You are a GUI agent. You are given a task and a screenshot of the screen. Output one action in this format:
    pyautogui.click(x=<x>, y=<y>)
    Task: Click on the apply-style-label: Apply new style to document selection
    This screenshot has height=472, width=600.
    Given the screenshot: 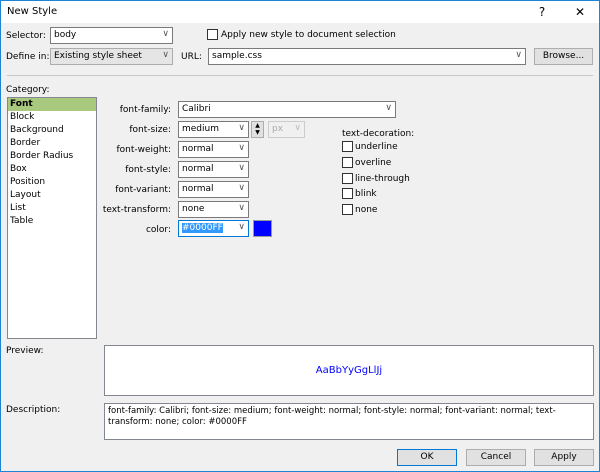 What is the action you would take?
    pyautogui.click(x=308, y=35)
    